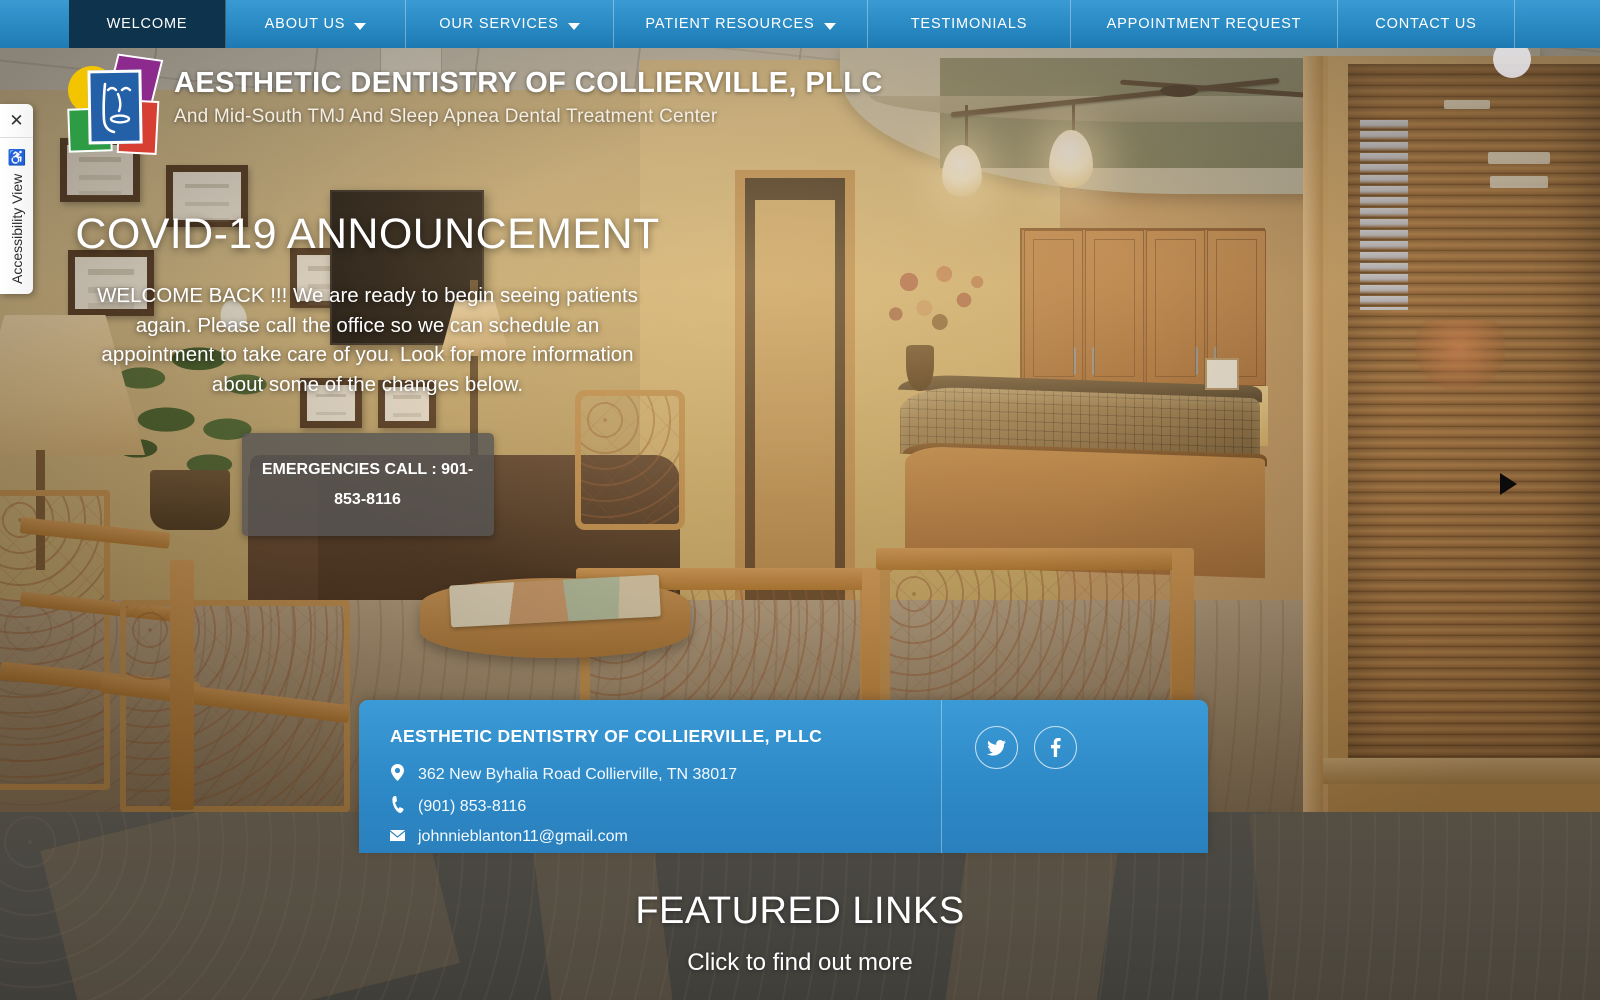 The width and height of the screenshot is (1600, 1000). What do you see at coordinates (117, 108) in the screenshot?
I see `face-glyph-icon` at bounding box center [117, 108].